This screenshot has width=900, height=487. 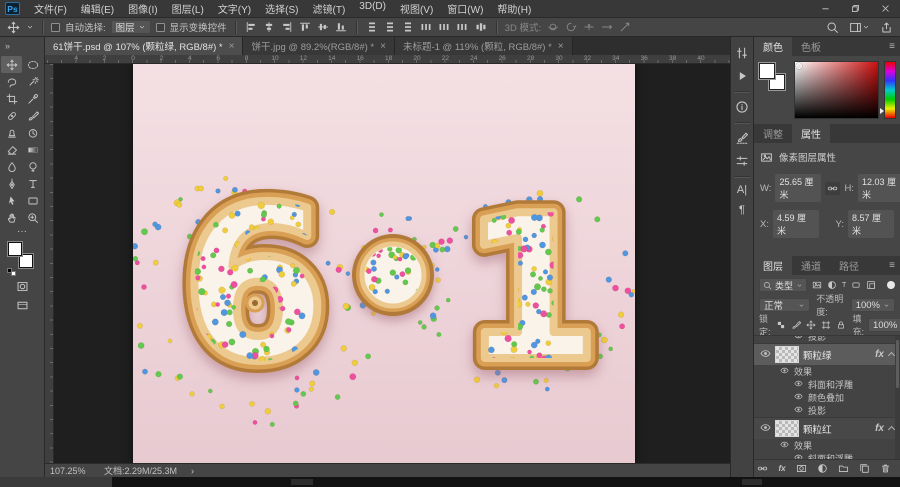 What do you see at coordinates (742, 76) in the screenshot?
I see `dock-actions-play-button` at bounding box center [742, 76].